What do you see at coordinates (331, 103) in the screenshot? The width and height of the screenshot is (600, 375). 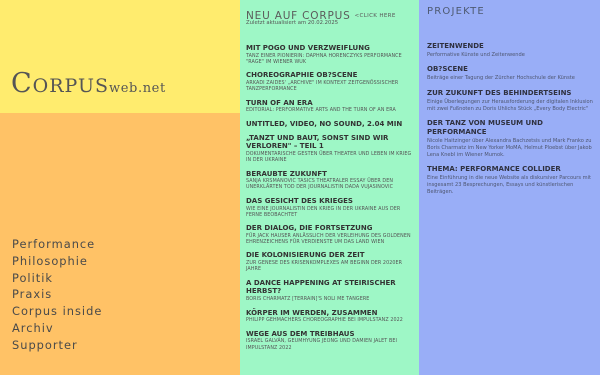 I see `news-item-title: Turn of an Era` at bounding box center [331, 103].